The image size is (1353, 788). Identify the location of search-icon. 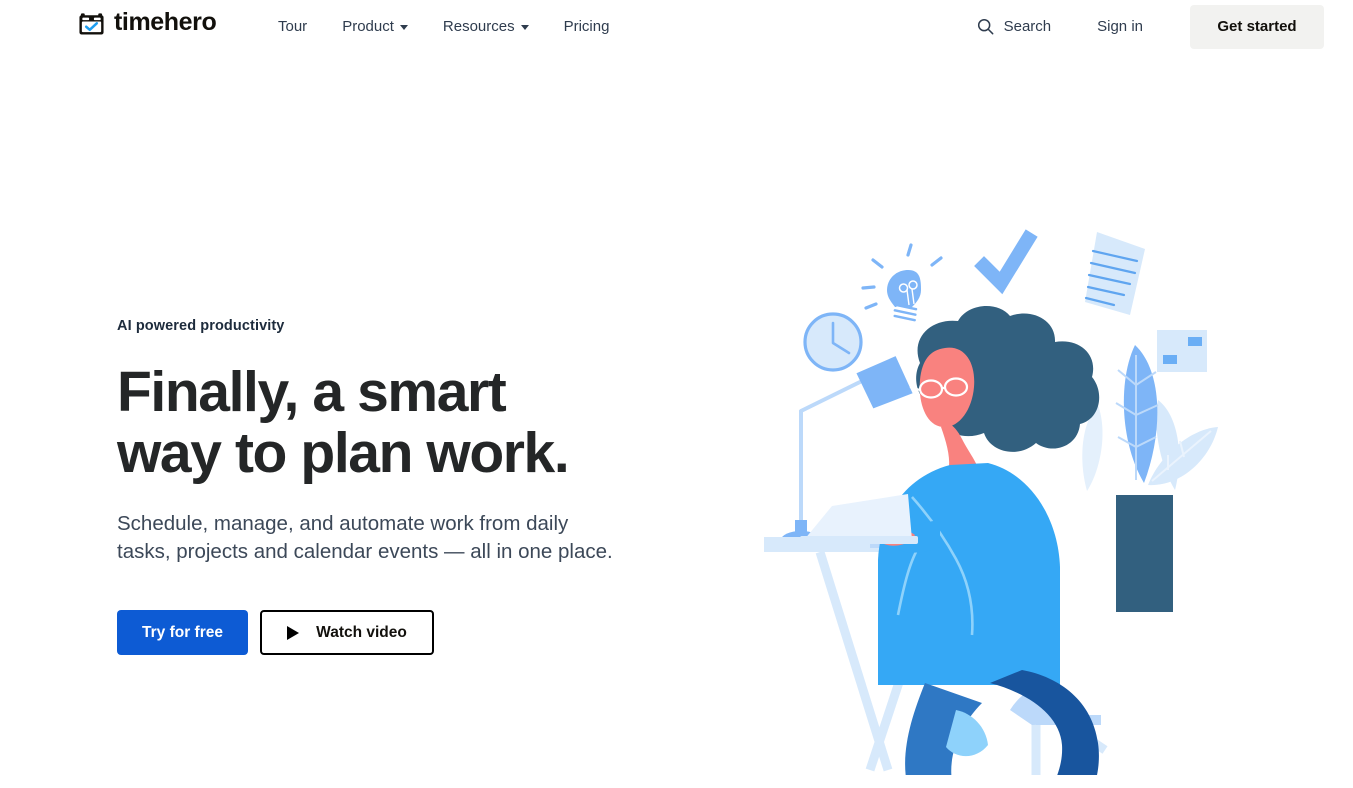
(985, 26).